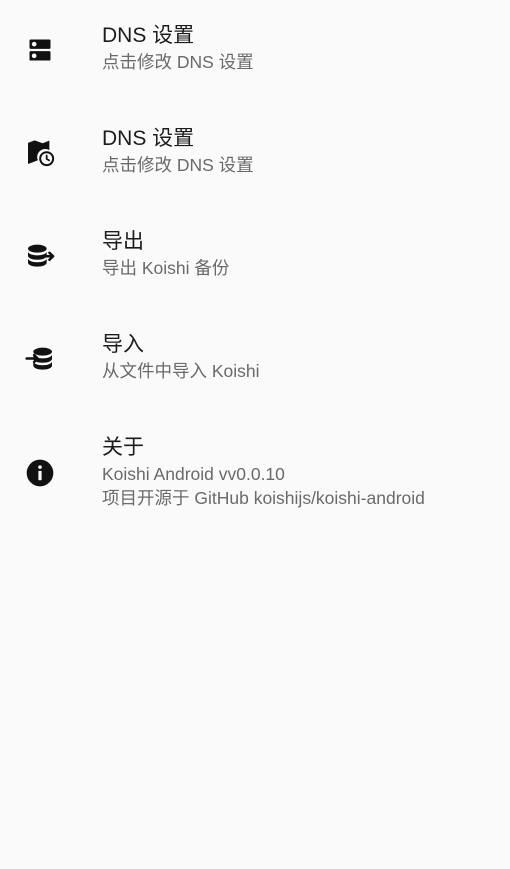 The height and width of the screenshot is (869, 510). Describe the element at coordinates (181, 371) in the screenshot. I see `settings-item-subtitle: 从文件中导入 Koishi` at that location.